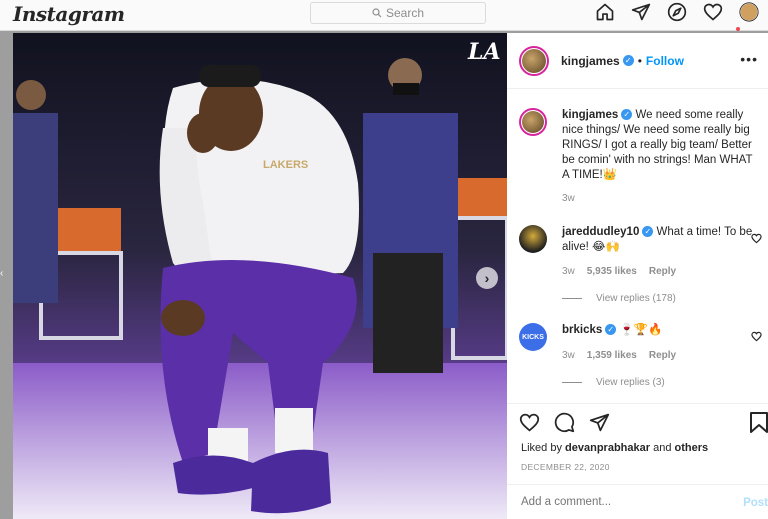 The height and width of the screenshot is (519, 768). Describe the element at coordinates (641, 330) in the screenshot. I see `comment-text: 🍷🏆🔥` at that location.